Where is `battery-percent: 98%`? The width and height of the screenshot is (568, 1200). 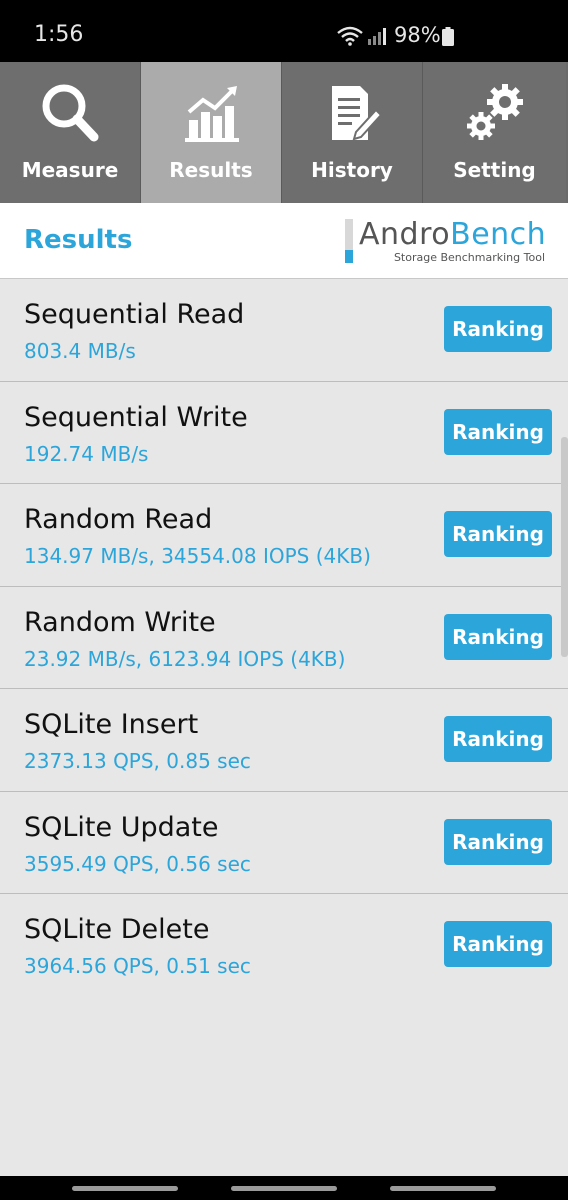
battery-percent: 98% is located at coordinates (417, 35).